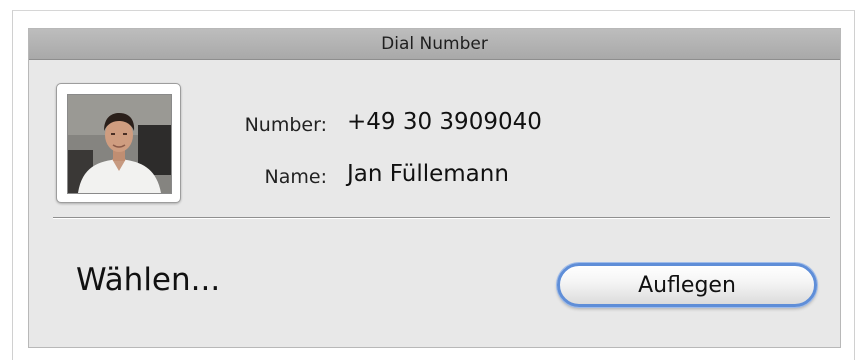  Describe the element at coordinates (428, 174) in the screenshot. I see `name-value: Jan Füllemann` at that location.